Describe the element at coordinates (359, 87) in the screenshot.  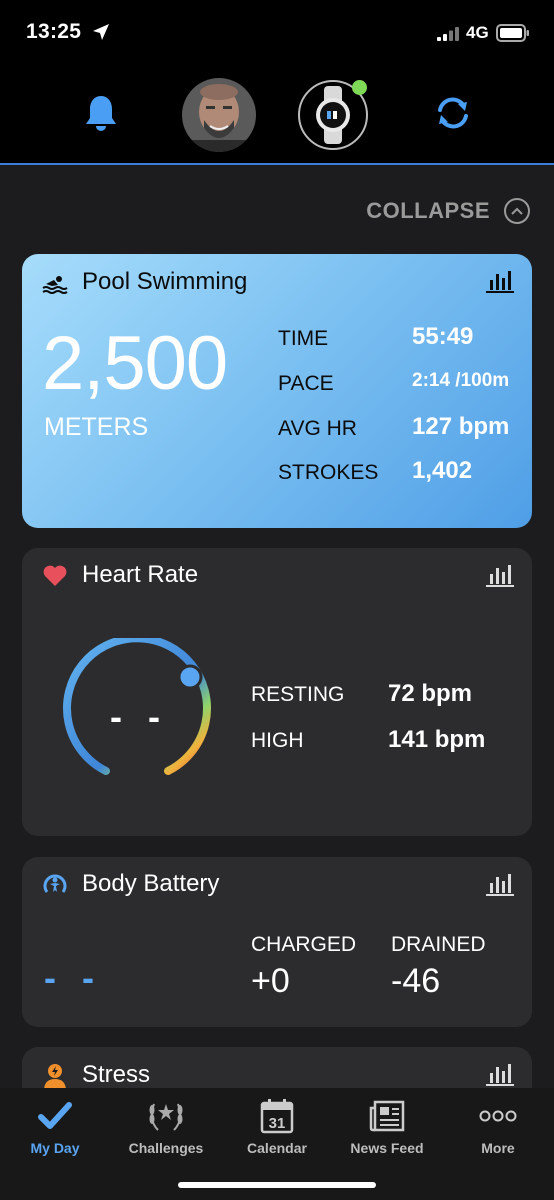
I see `device-connected-indicator` at that location.